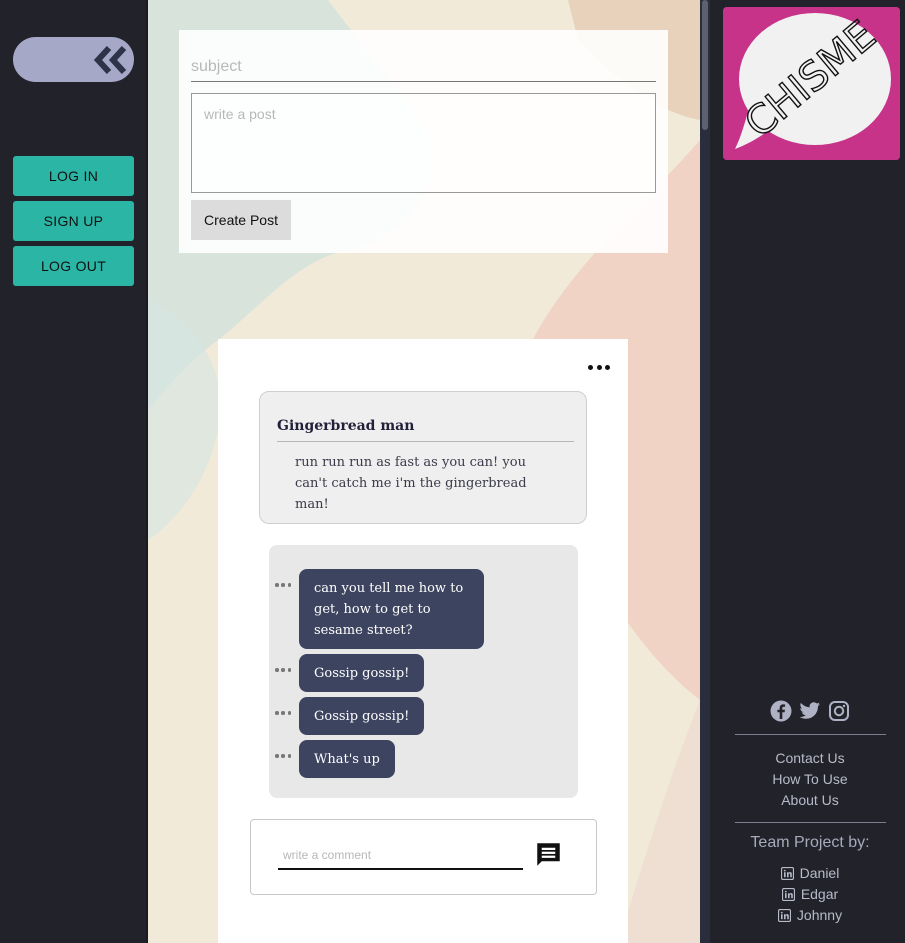 This screenshot has height=943, width=905. Describe the element at coordinates (811, 83) in the screenshot. I see `chisme-logo: CHISME` at that location.